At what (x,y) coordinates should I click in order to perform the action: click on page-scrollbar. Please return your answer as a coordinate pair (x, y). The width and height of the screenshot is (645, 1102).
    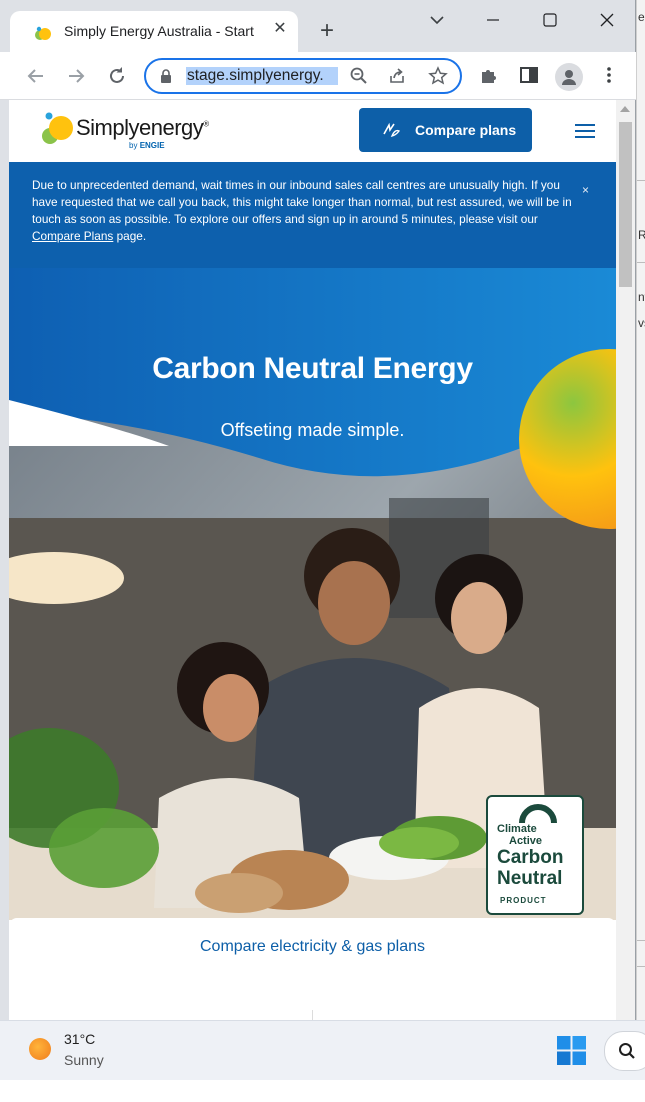
    Looking at the image, I should click on (625, 560).